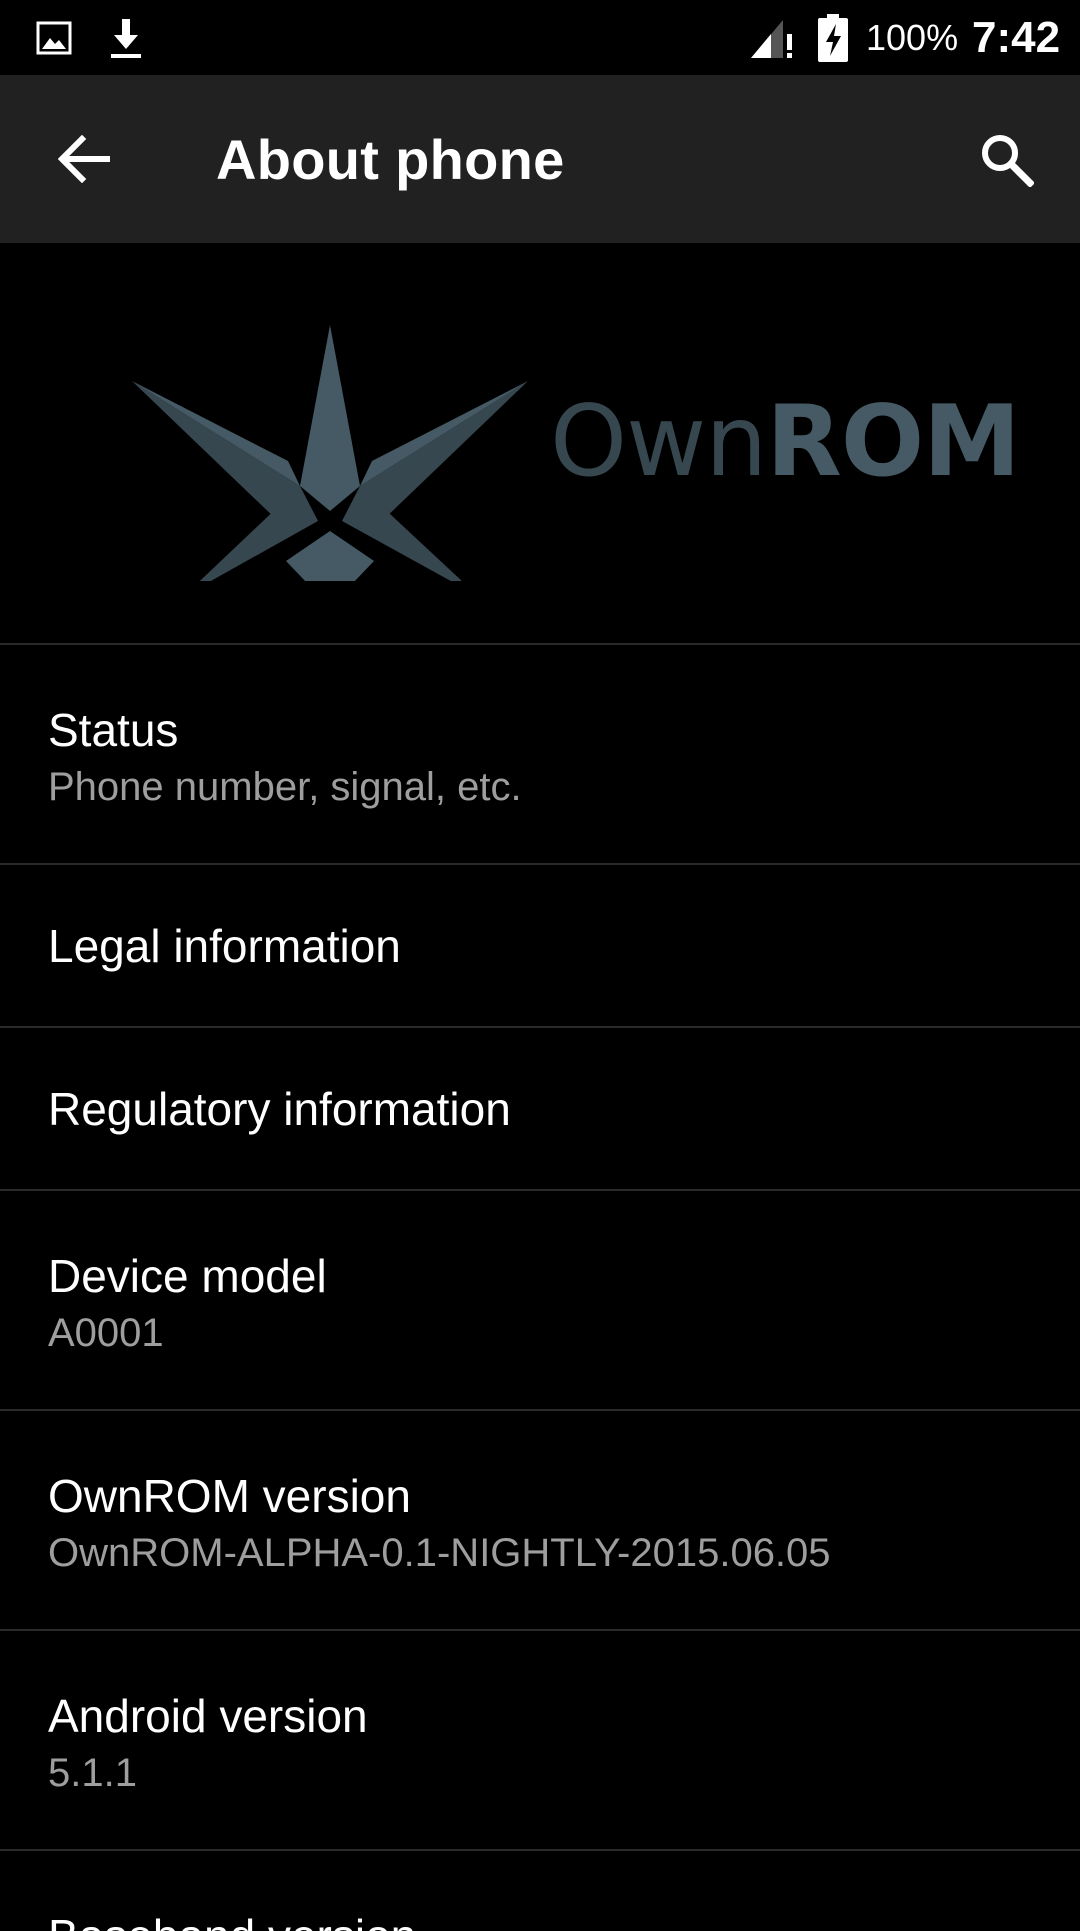 This screenshot has height=1931, width=1080. I want to click on item-title: Legal information, so click(224, 945).